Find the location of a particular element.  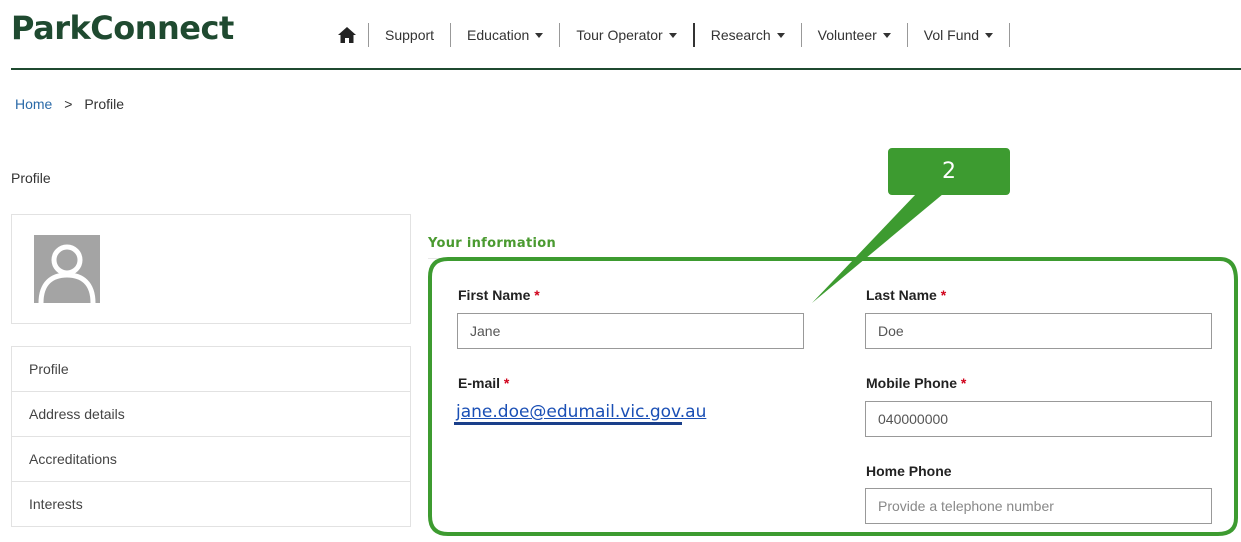

home-phone-input is located at coordinates (1038, 506).